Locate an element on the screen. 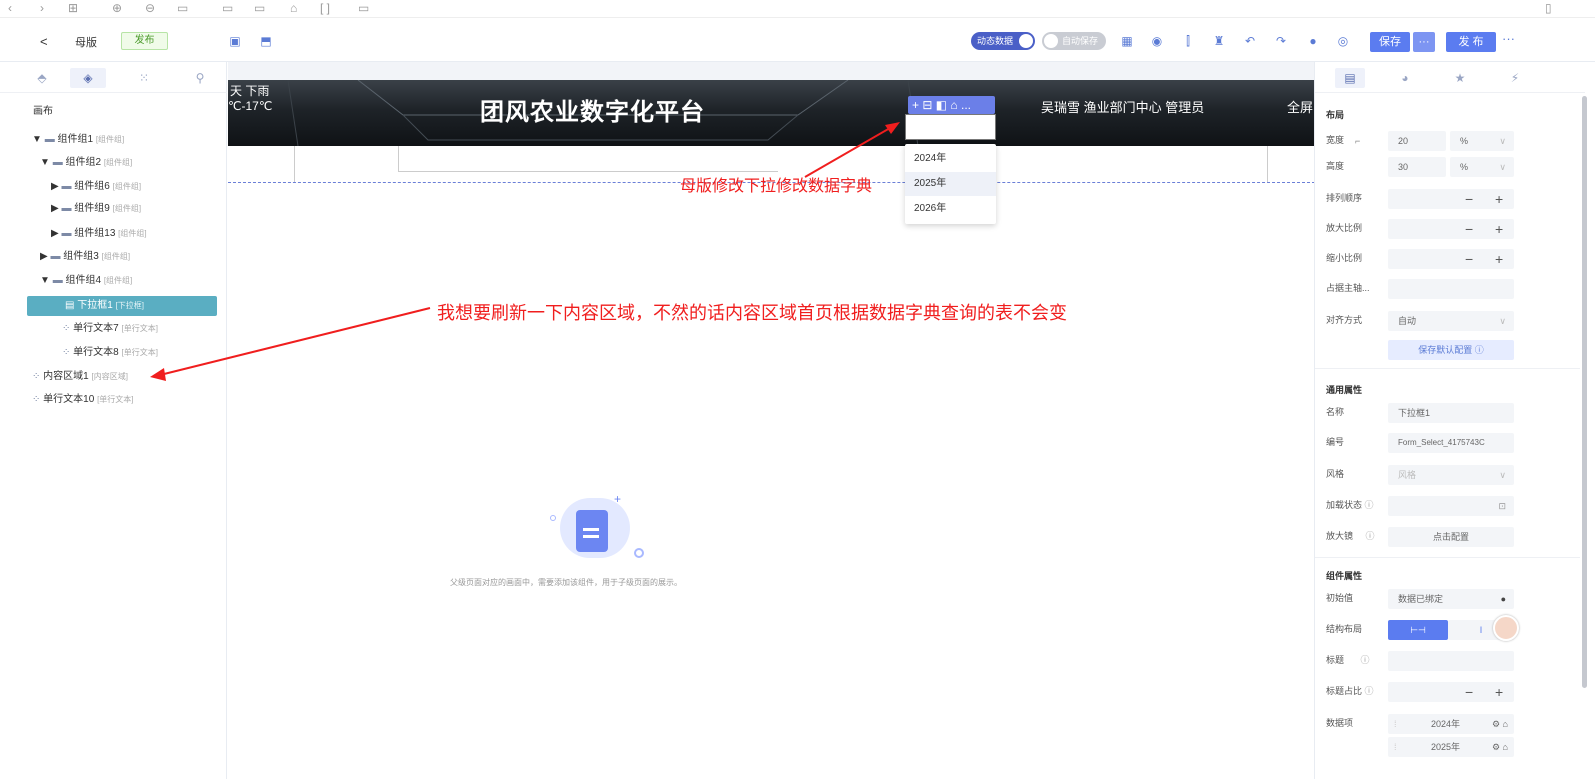  overflow-menu-icon: ··· is located at coordinates (1508, 38).